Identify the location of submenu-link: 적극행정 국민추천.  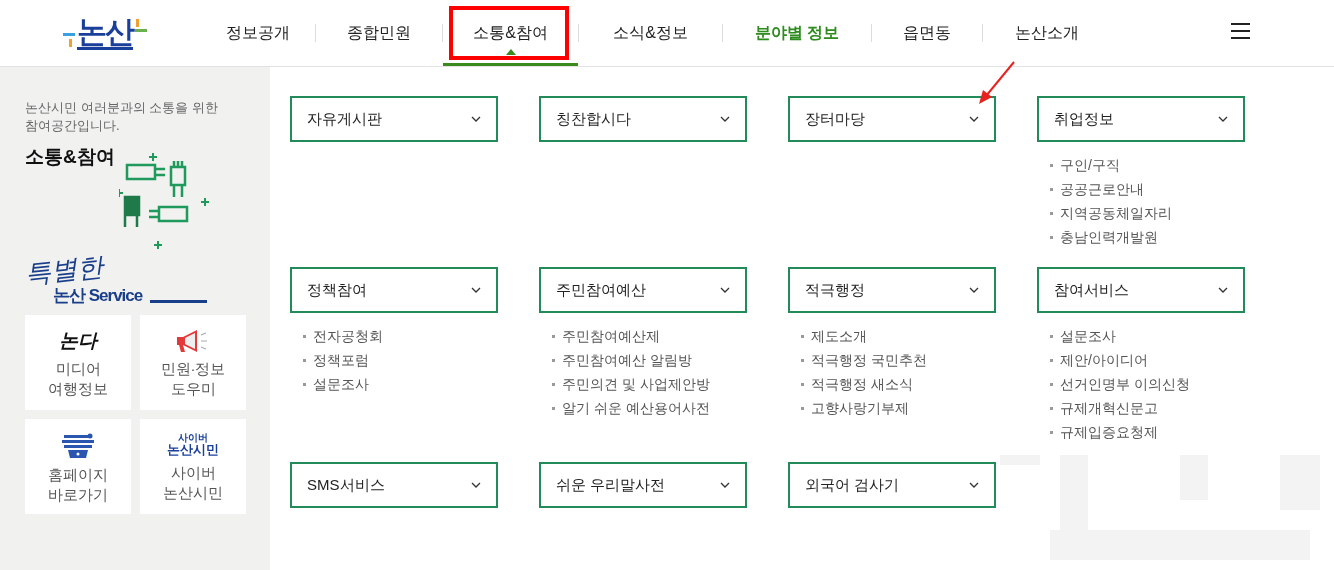
(869, 360).